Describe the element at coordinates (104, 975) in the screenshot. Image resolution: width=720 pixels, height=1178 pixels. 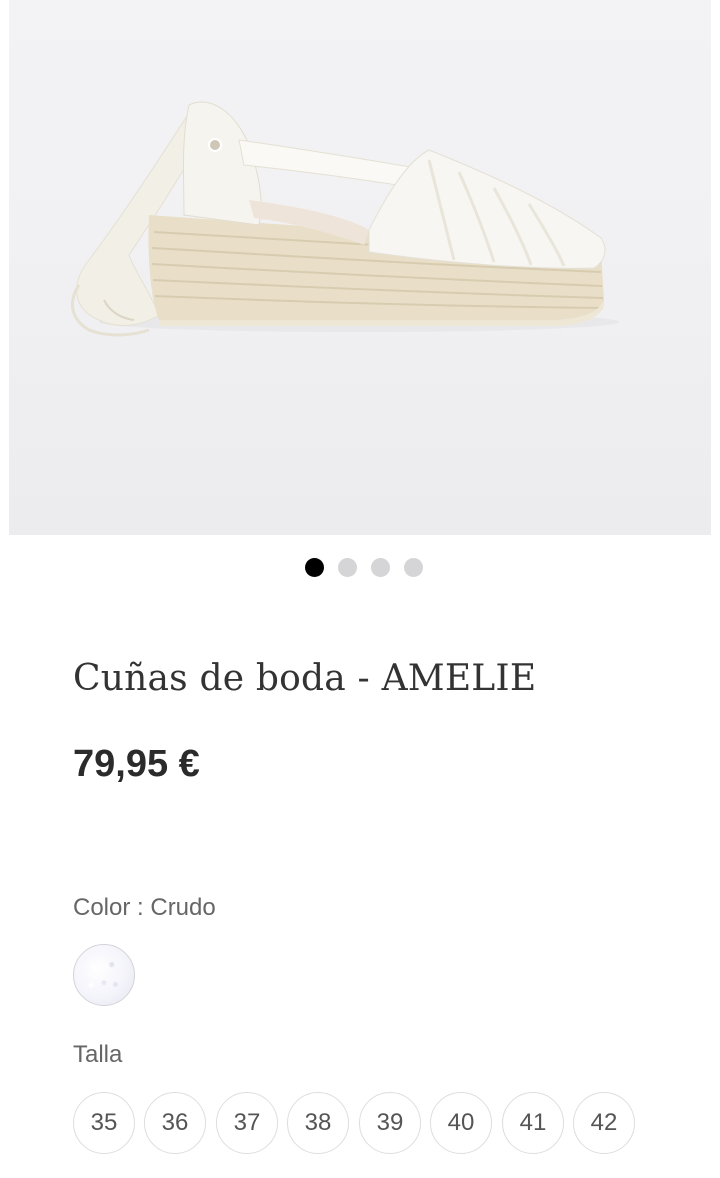
I see `color-swatch-crudo` at that location.